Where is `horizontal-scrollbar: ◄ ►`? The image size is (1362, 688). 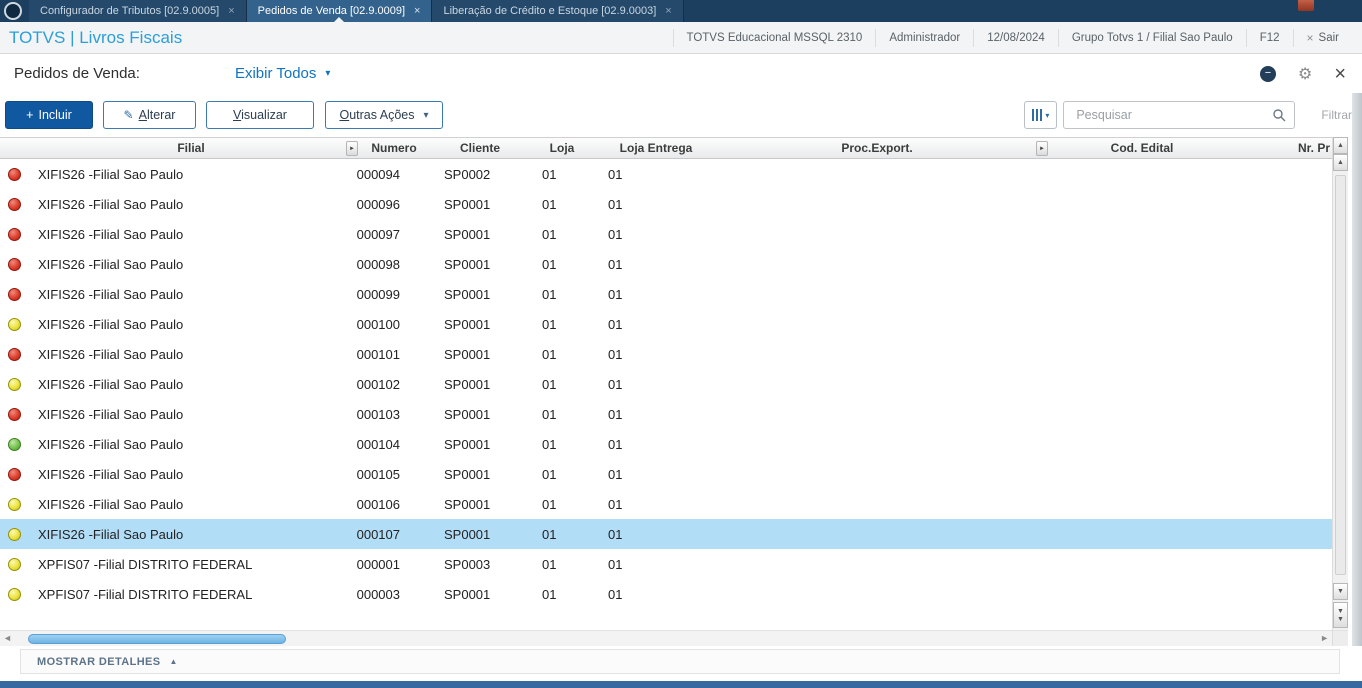
horizontal-scrollbar: ◄ ► is located at coordinates (666, 638).